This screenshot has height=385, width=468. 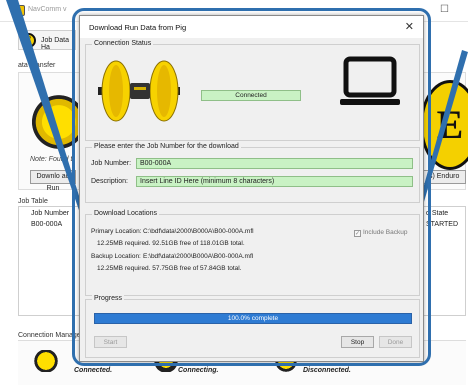 I want to click on pig-device-icon, so click(x=139, y=91).